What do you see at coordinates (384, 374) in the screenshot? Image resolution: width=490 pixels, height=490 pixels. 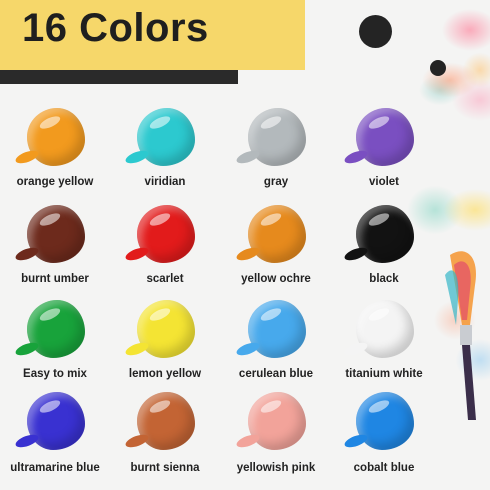 I see `color-label: titanium white` at bounding box center [384, 374].